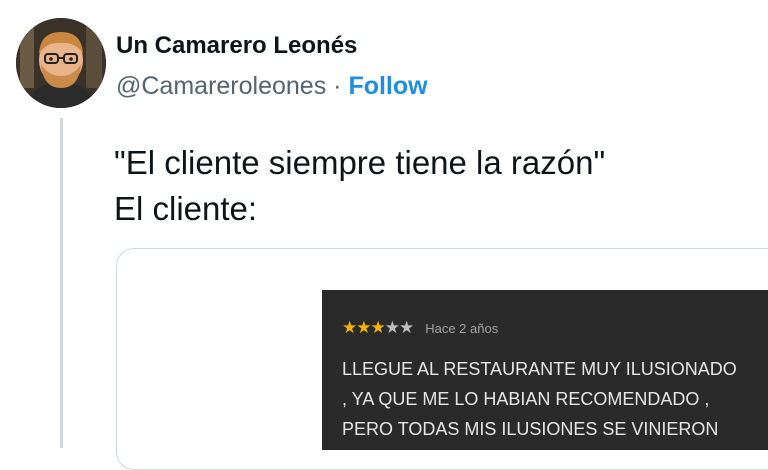 The height and width of the screenshot is (470, 768). I want to click on tweet-text-line: "El cliente siempre tiene la razón", so click(360, 162).